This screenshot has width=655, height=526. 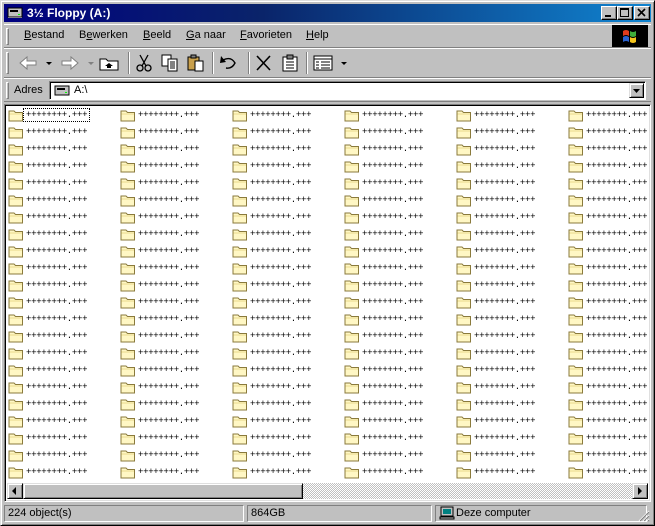 I want to click on horizontal-scrollbar, so click(x=327, y=491).